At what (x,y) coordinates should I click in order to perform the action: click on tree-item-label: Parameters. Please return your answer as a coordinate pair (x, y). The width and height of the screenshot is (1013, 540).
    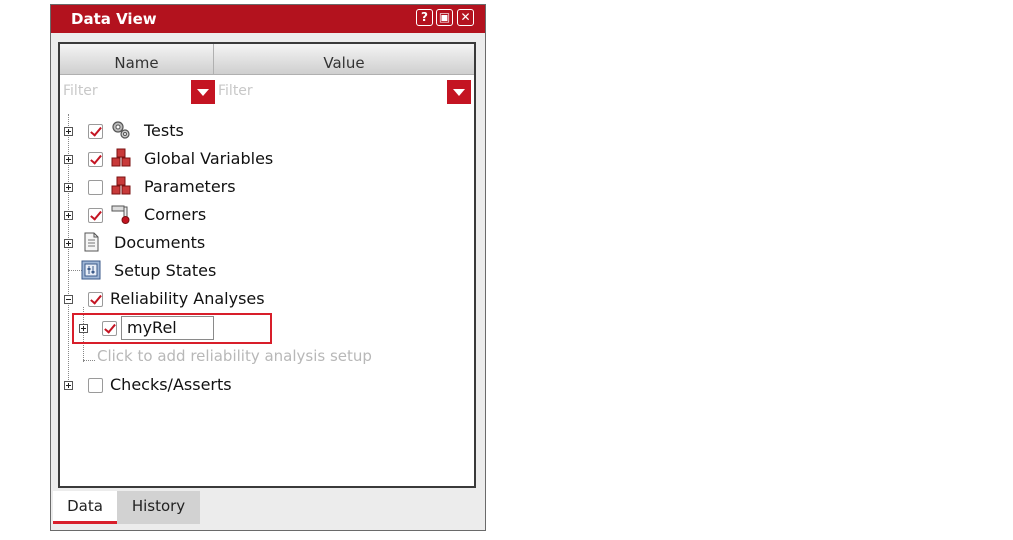
    Looking at the image, I should click on (190, 186).